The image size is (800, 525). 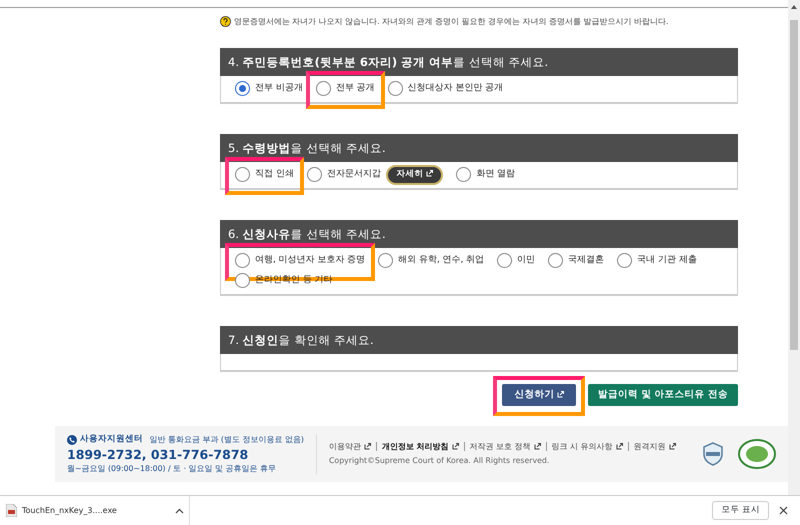 What do you see at coordinates (783, 510) in the screenshot?
I see `close-icon` at bounding box center [783, 510].